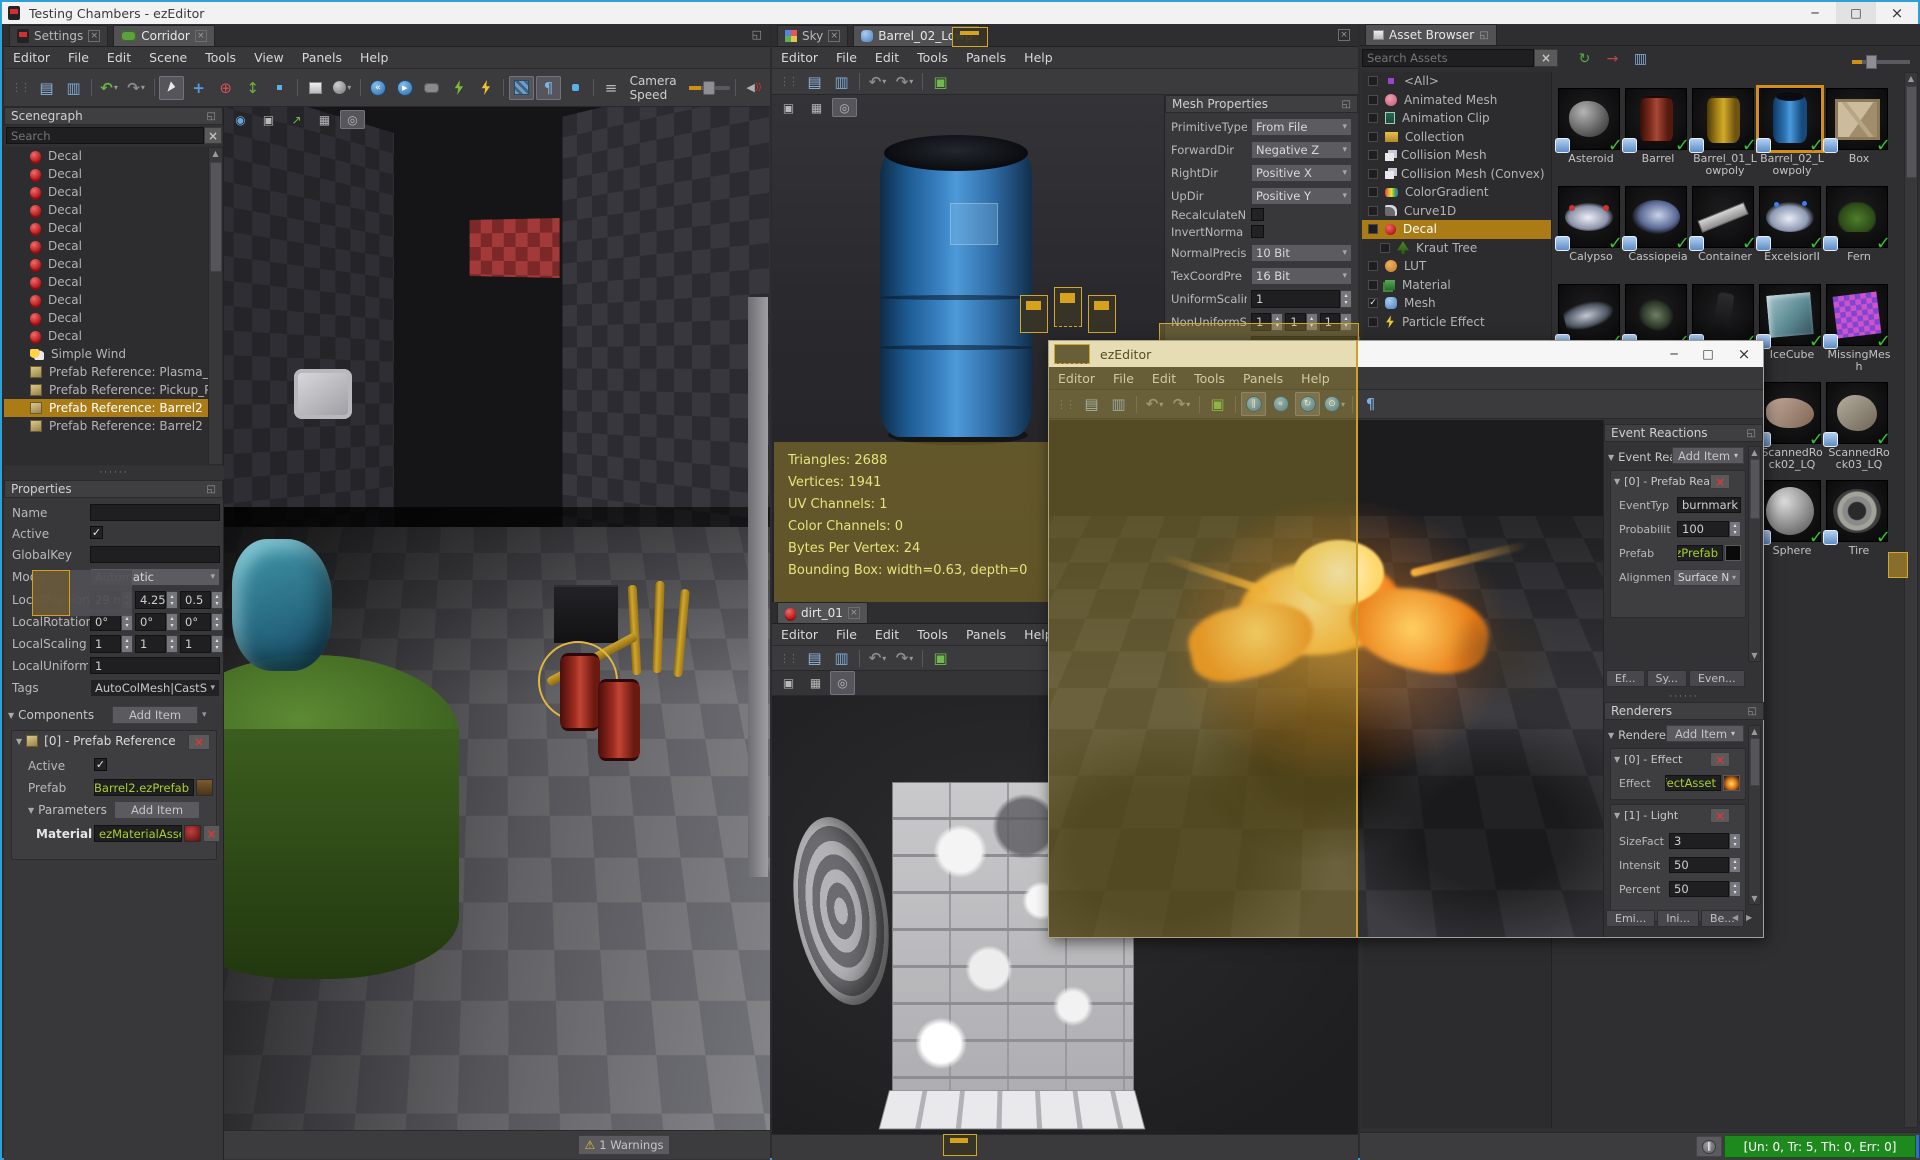 The image size is (1920, 1160). Describe the element at coordinates (156, 600) in the screenshot. I see `localposition-stepper: 4.25 ▴ ▾` at that location.